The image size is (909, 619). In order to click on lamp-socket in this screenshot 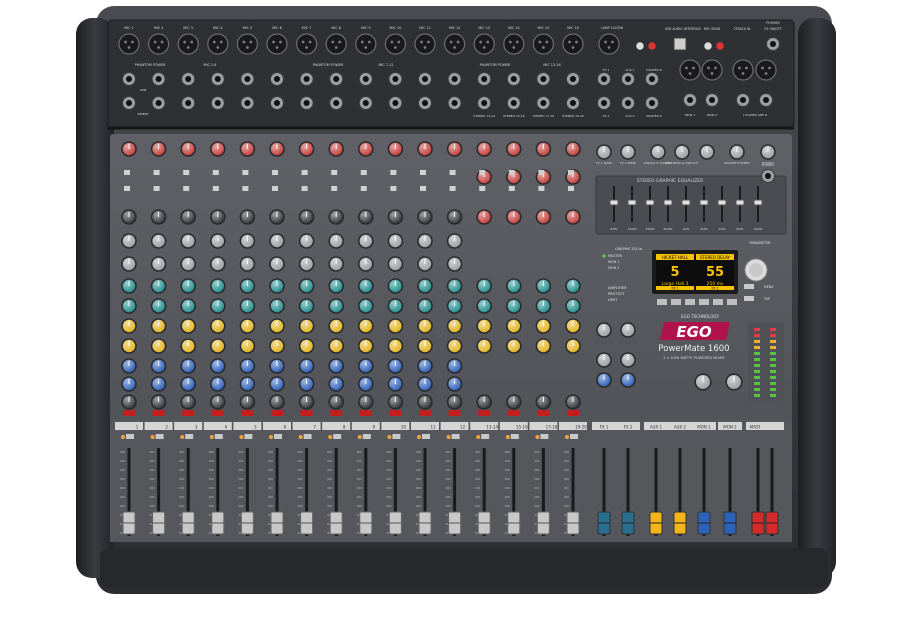, I will do `click(609, 44)`.